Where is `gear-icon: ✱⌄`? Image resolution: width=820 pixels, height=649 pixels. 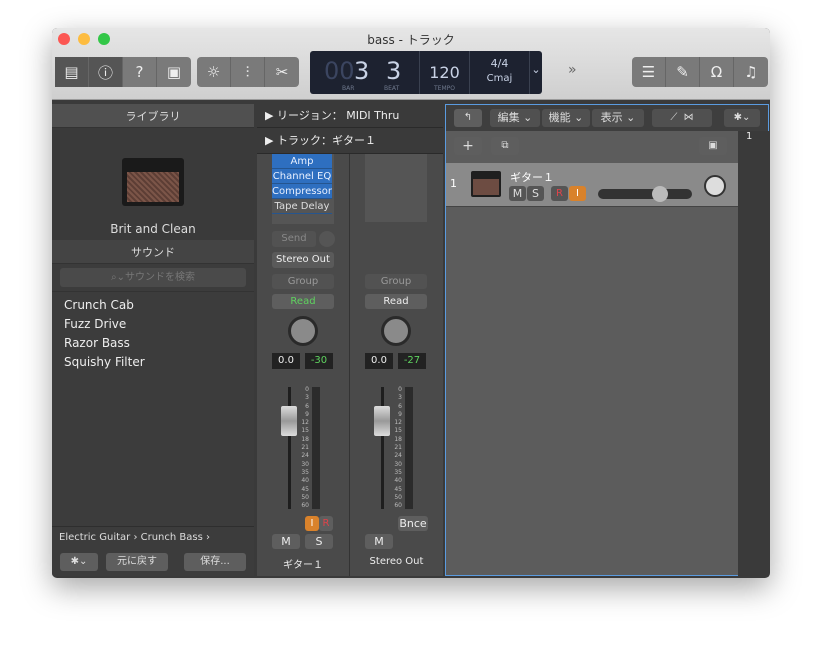 gear-icon: ✱⌄ is located at coordinates (79, 561).